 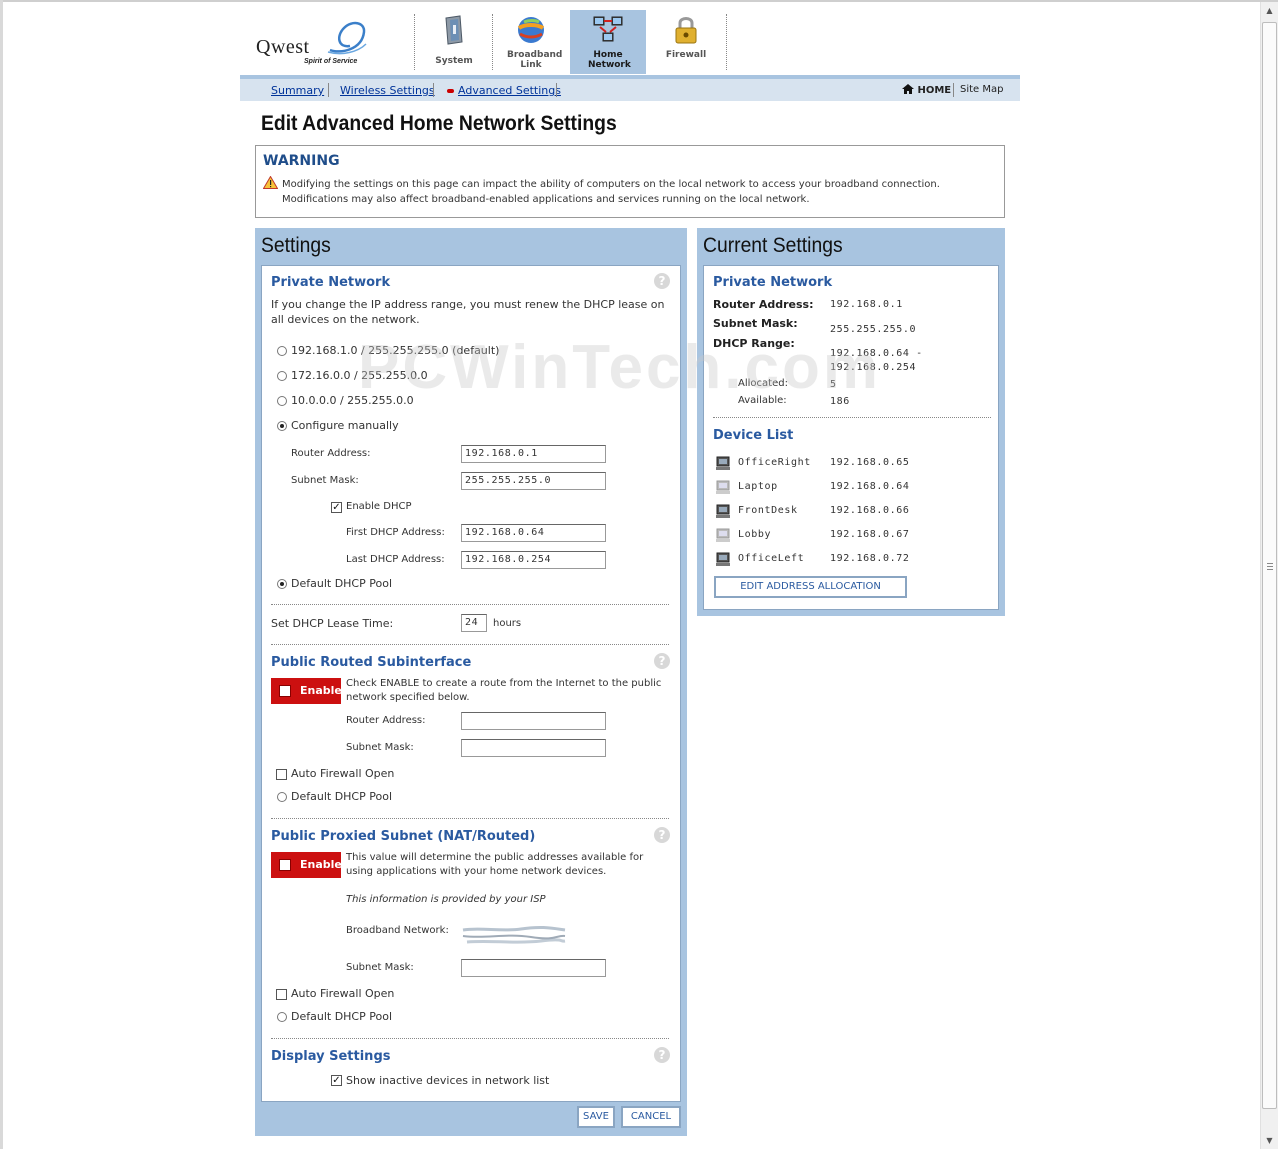 What do you see at coordinates (282, 797) in the screenshot?
I see `routed-default-pool-radio` at bounding box center [282, 797].